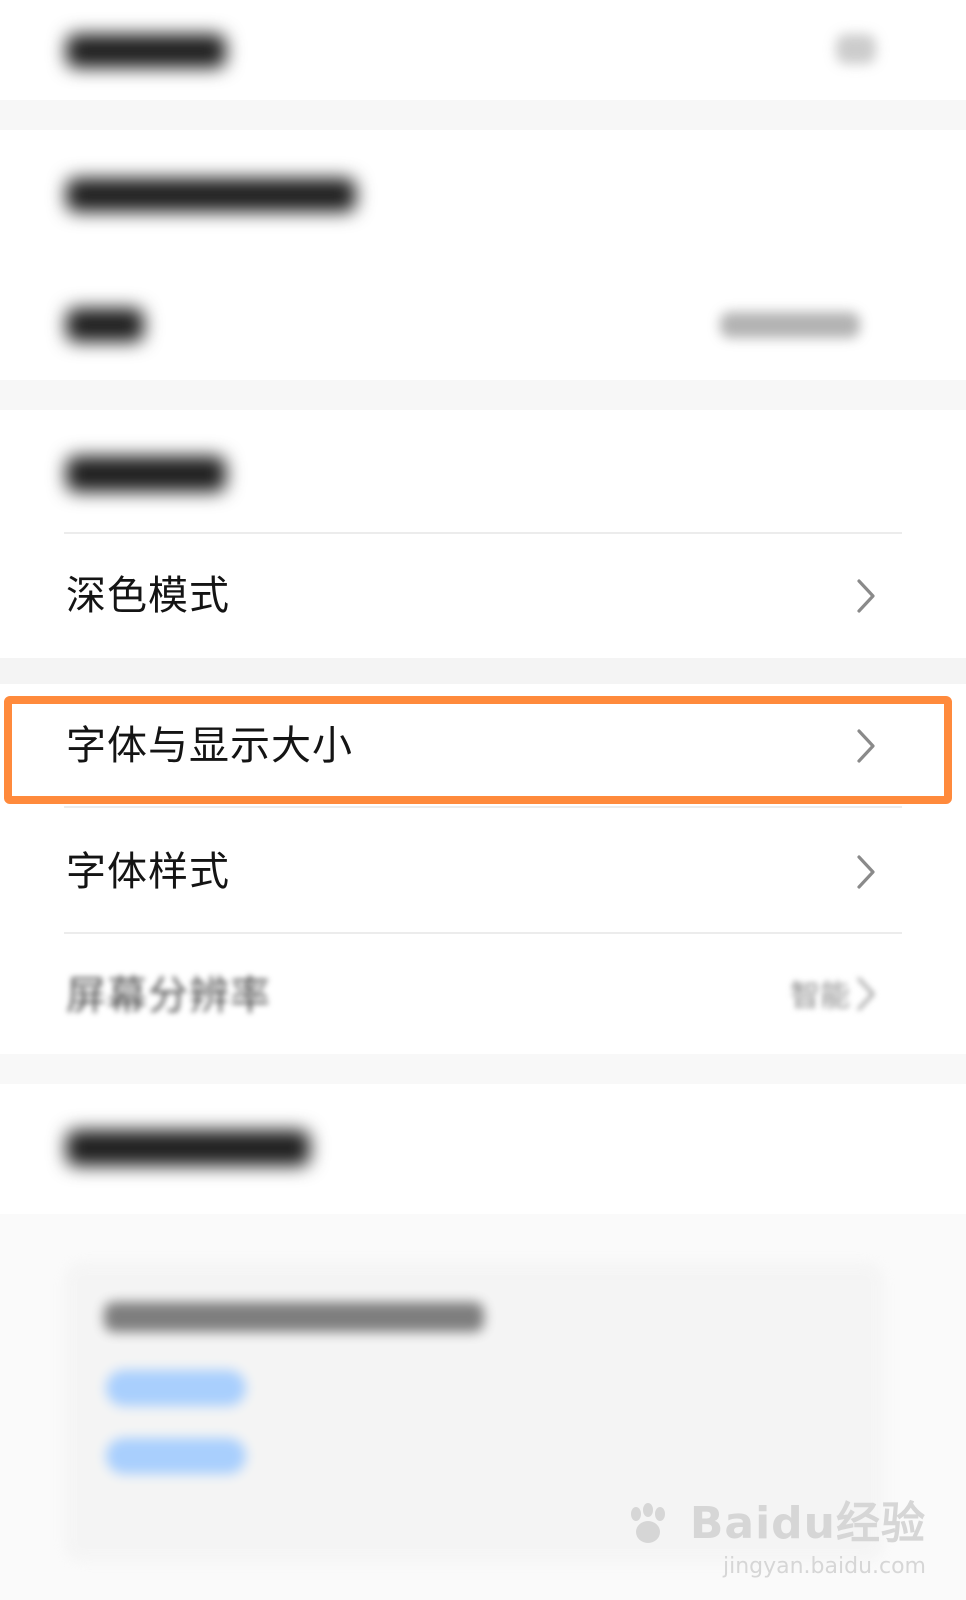 The image size is (966, 1600). What do you see at coordinates (483, 994) in the screenshot?
I see `setting-row-screen-resolution: 屏幕分辨率 智能` at bounding box center [483, 994].